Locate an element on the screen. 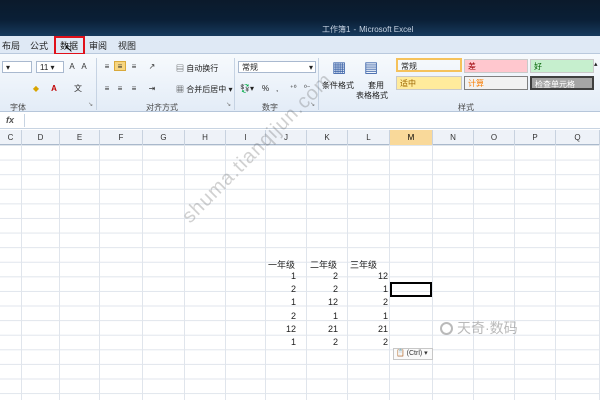 This screenshot has width=600, height=400. style-bad: 差 is located at coordinates (496, 66).